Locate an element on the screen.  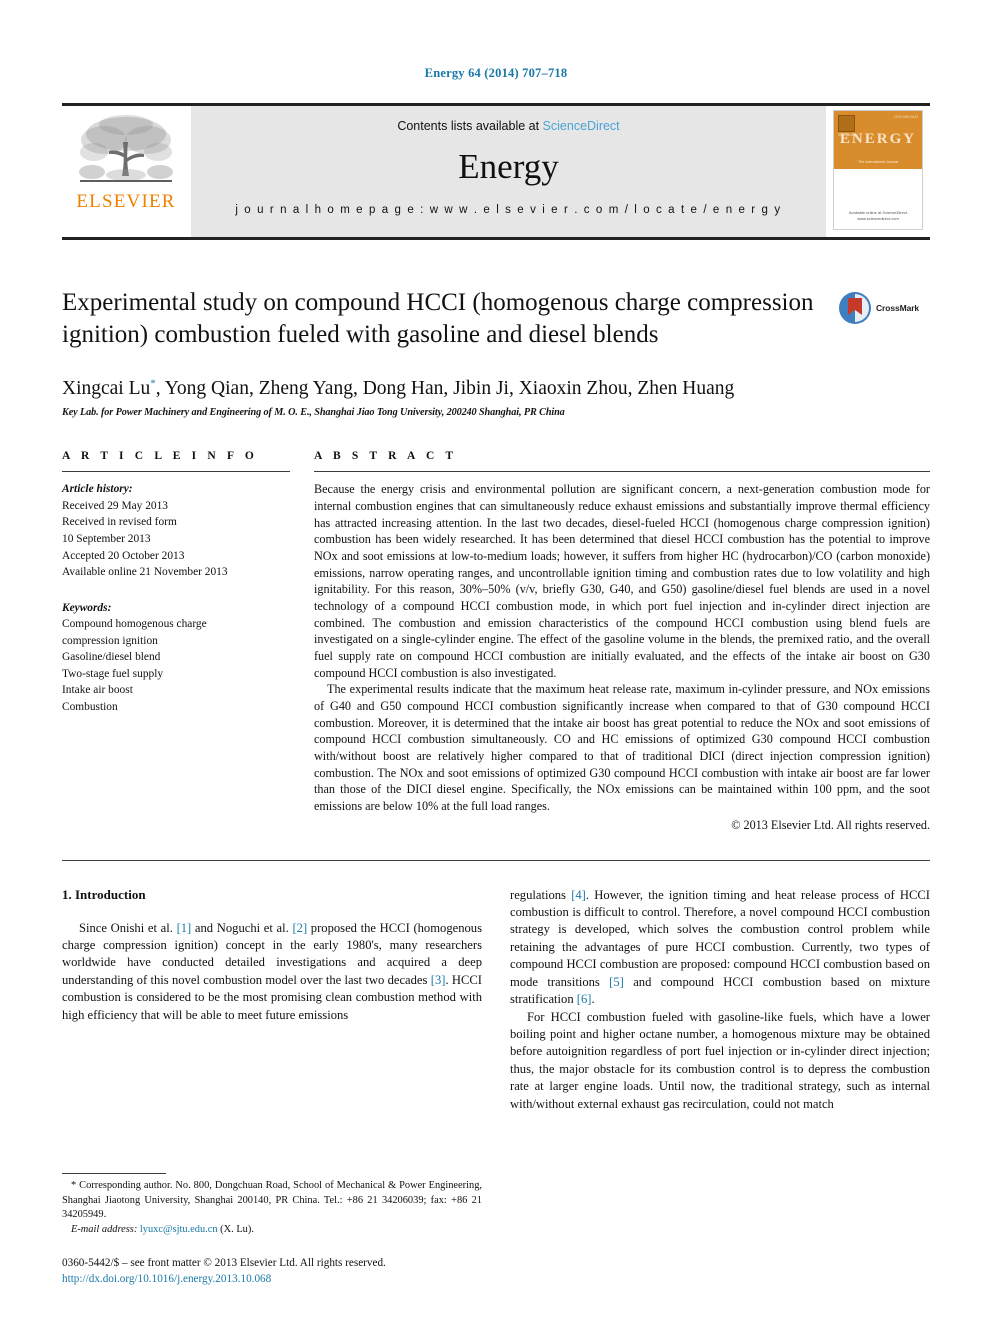
keyword-item: Combustion is located at coordinates (90, 706).